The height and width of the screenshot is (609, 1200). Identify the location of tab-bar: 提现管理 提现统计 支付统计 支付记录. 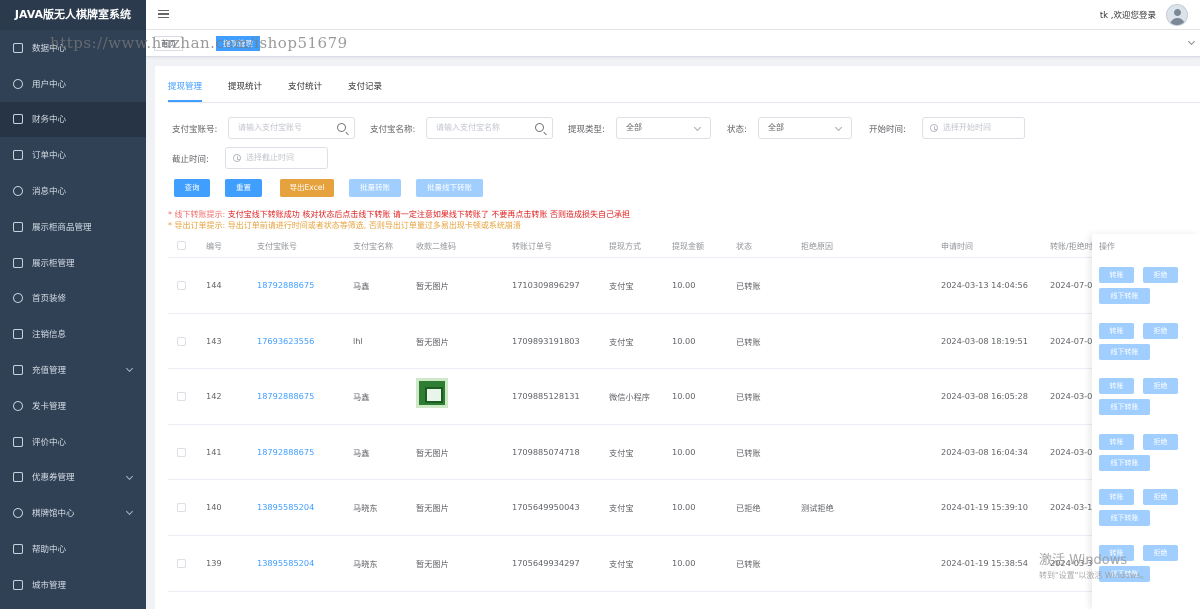
(288, 91).